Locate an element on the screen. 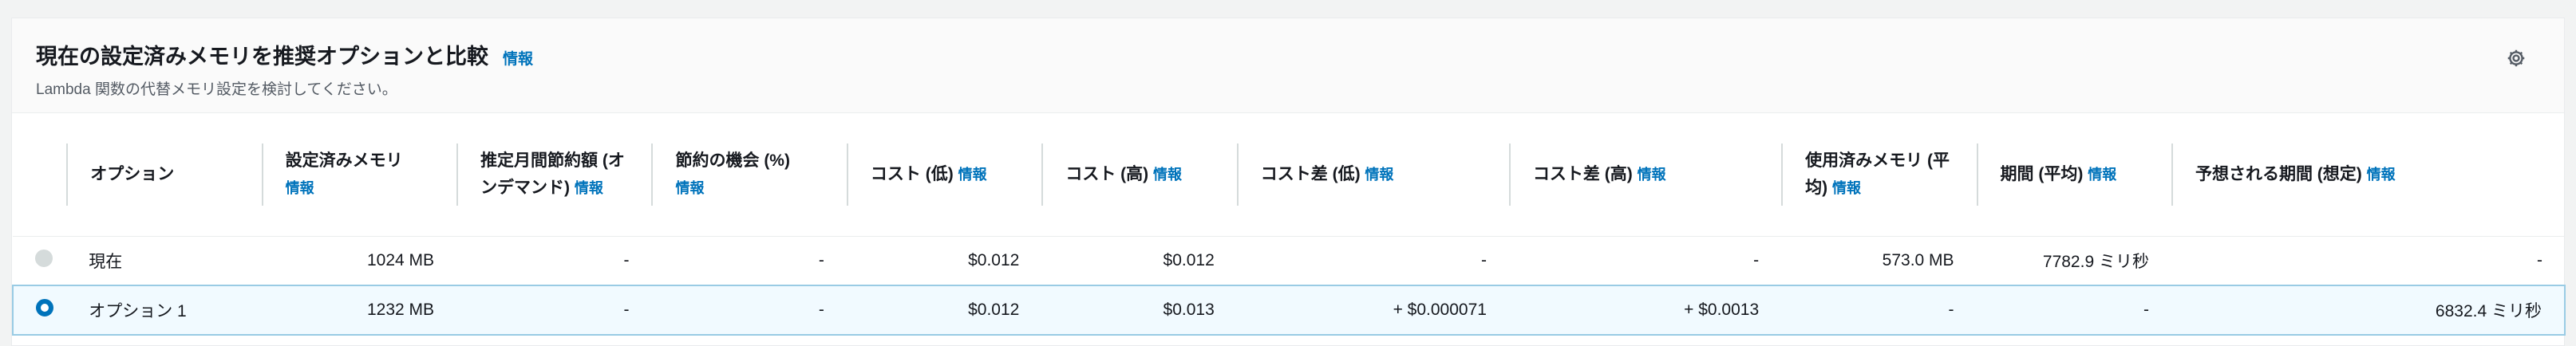 This screenshot has width=2576, height=346. cell-option: 現在 is located at coordinates (164, 261).